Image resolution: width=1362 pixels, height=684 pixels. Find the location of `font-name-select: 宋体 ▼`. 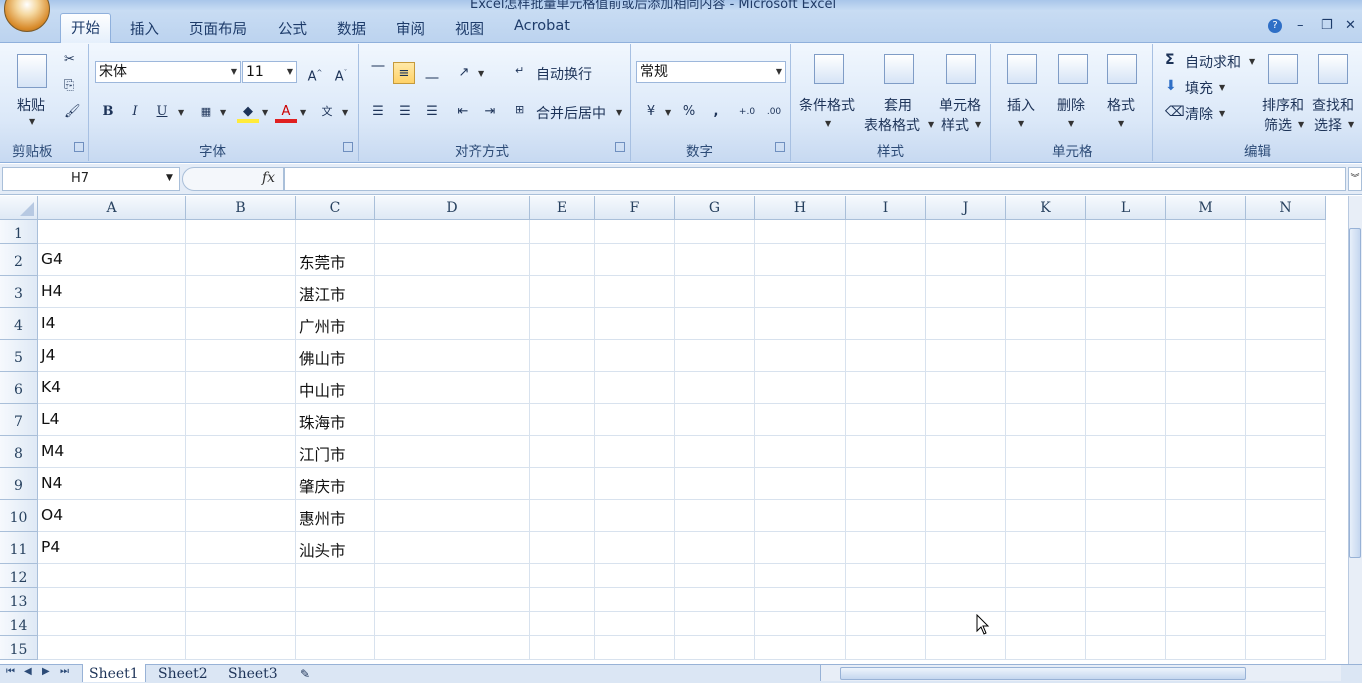

font-name-select: 宋体 ▼ is located at coordinates (168, 72).